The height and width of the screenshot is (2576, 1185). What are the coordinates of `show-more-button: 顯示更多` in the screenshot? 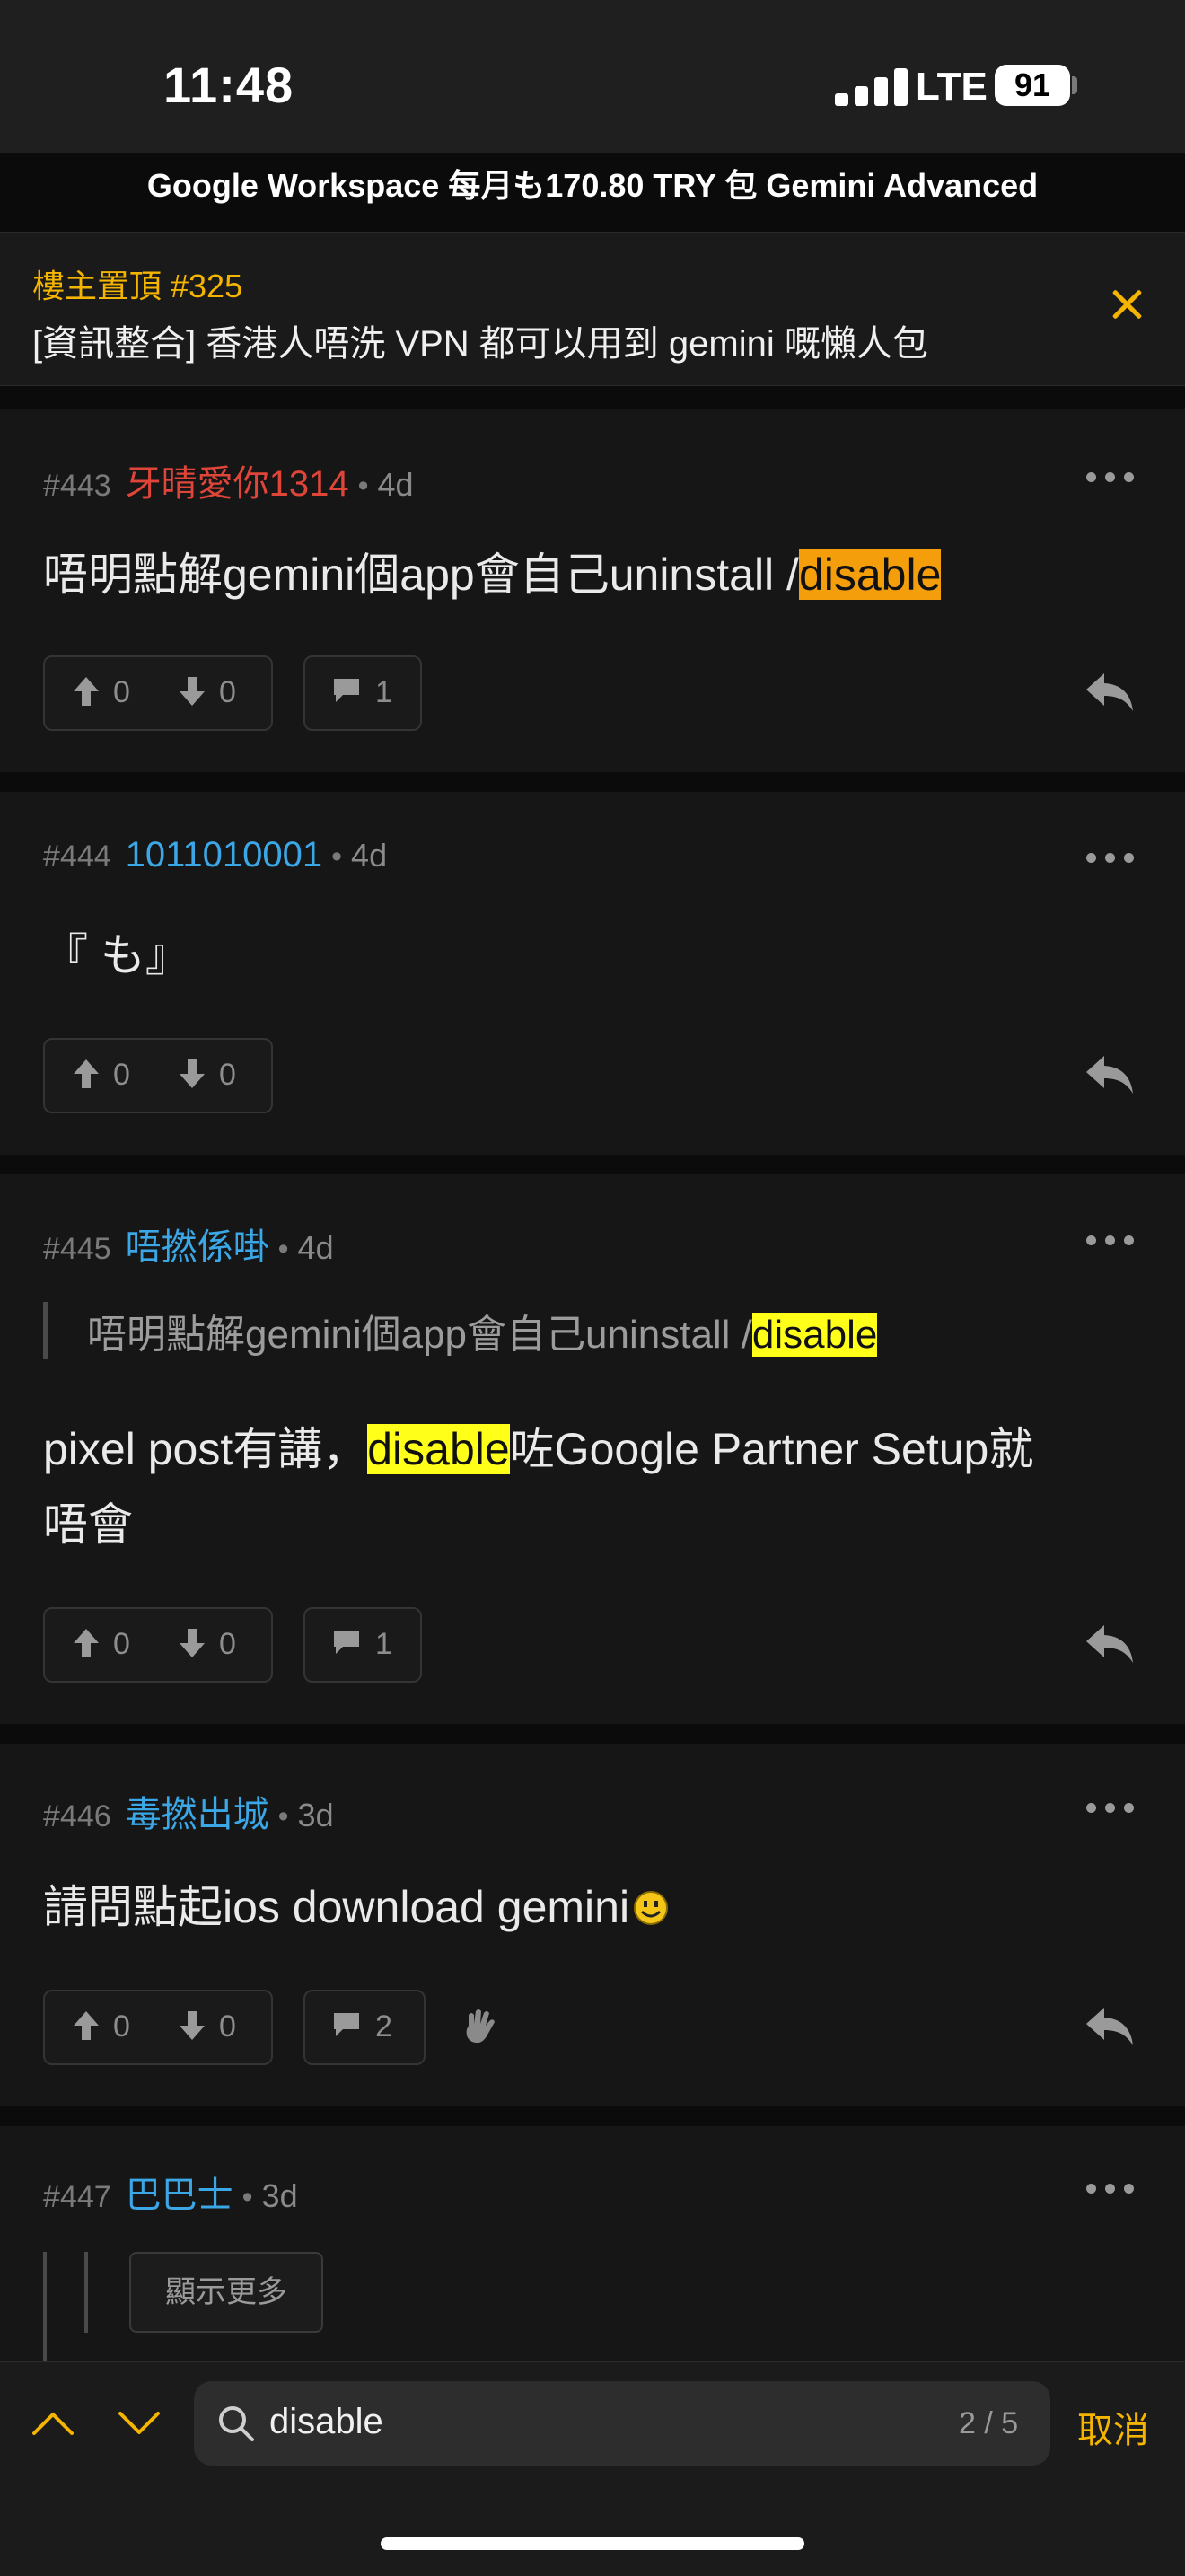 It's located at (226, 2292).